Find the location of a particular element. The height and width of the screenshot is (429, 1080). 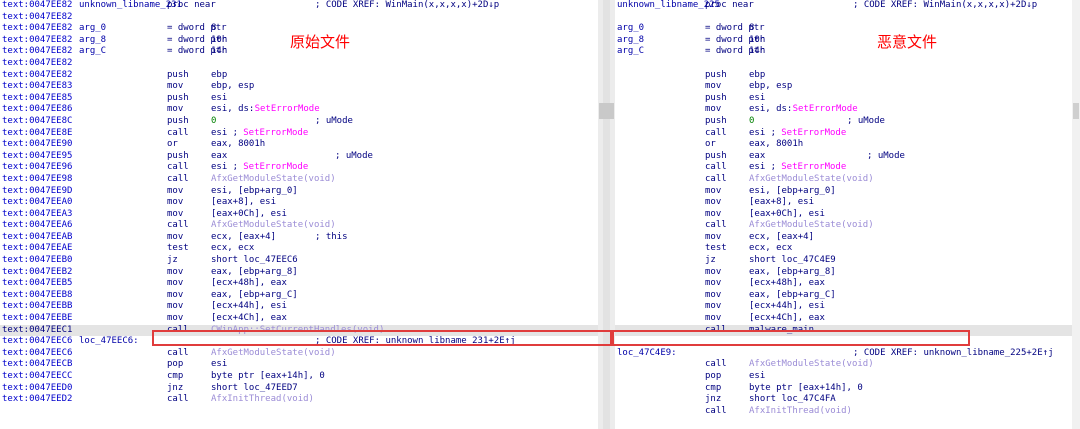

code-line: push eax ; uMode is located at coordinates (847, 157).